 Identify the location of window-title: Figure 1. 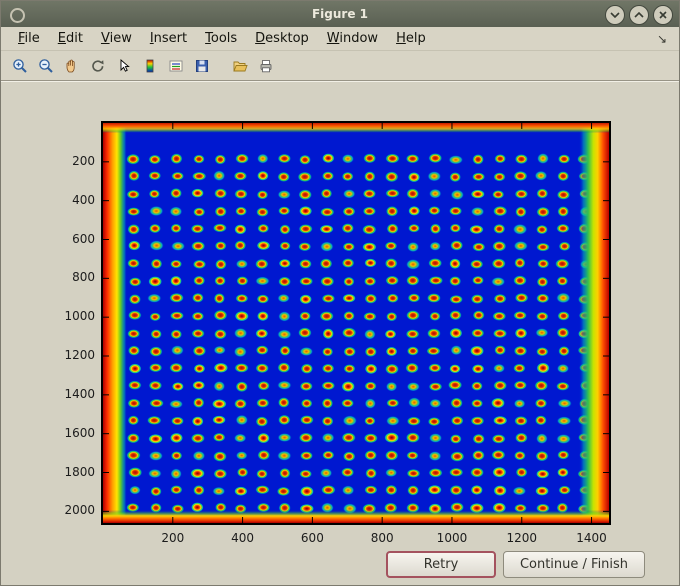
(340, 14).